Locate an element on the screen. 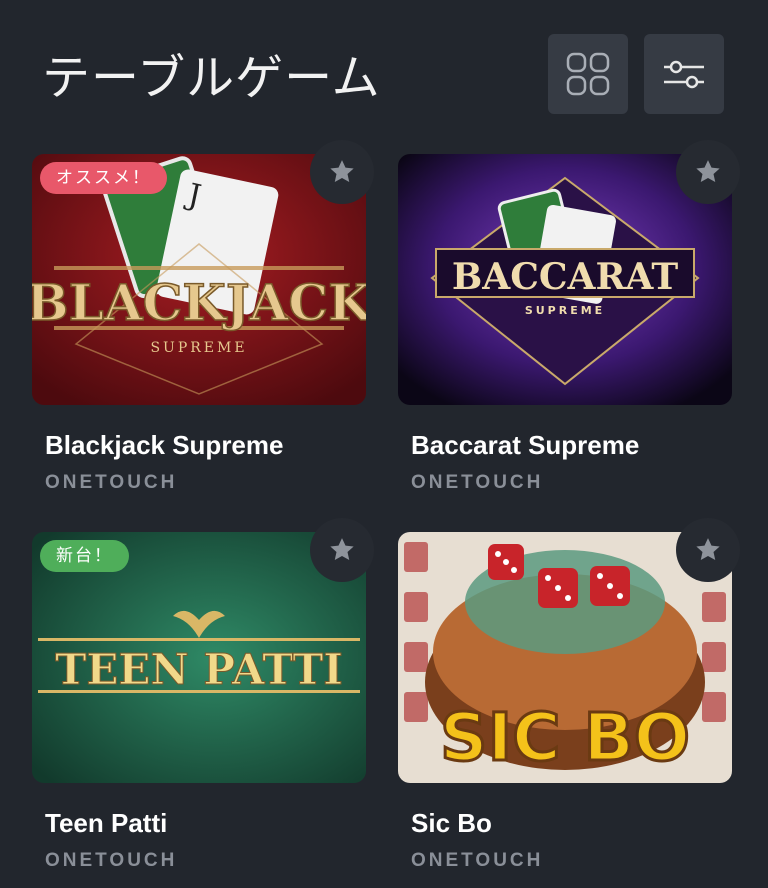 This screenshot has height=888, width=768. art-title: TEEN PATTI is located at coordinates (199, 669).